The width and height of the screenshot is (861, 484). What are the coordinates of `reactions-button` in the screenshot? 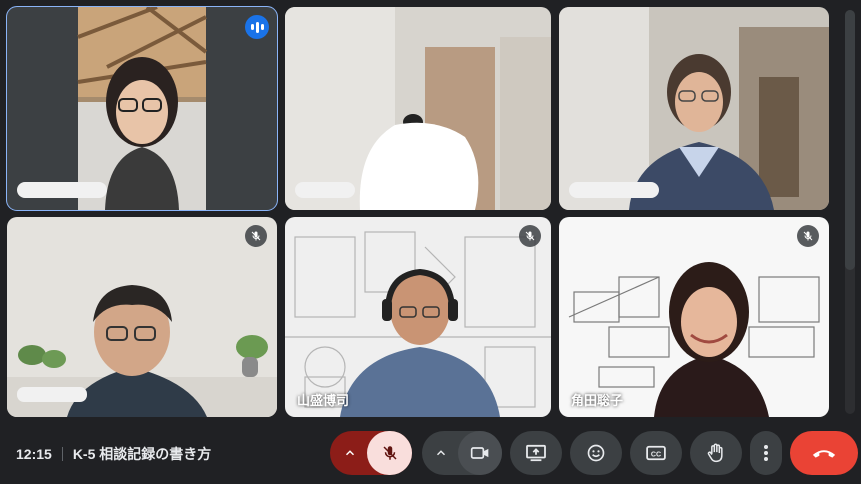 It's located at (596, 453).